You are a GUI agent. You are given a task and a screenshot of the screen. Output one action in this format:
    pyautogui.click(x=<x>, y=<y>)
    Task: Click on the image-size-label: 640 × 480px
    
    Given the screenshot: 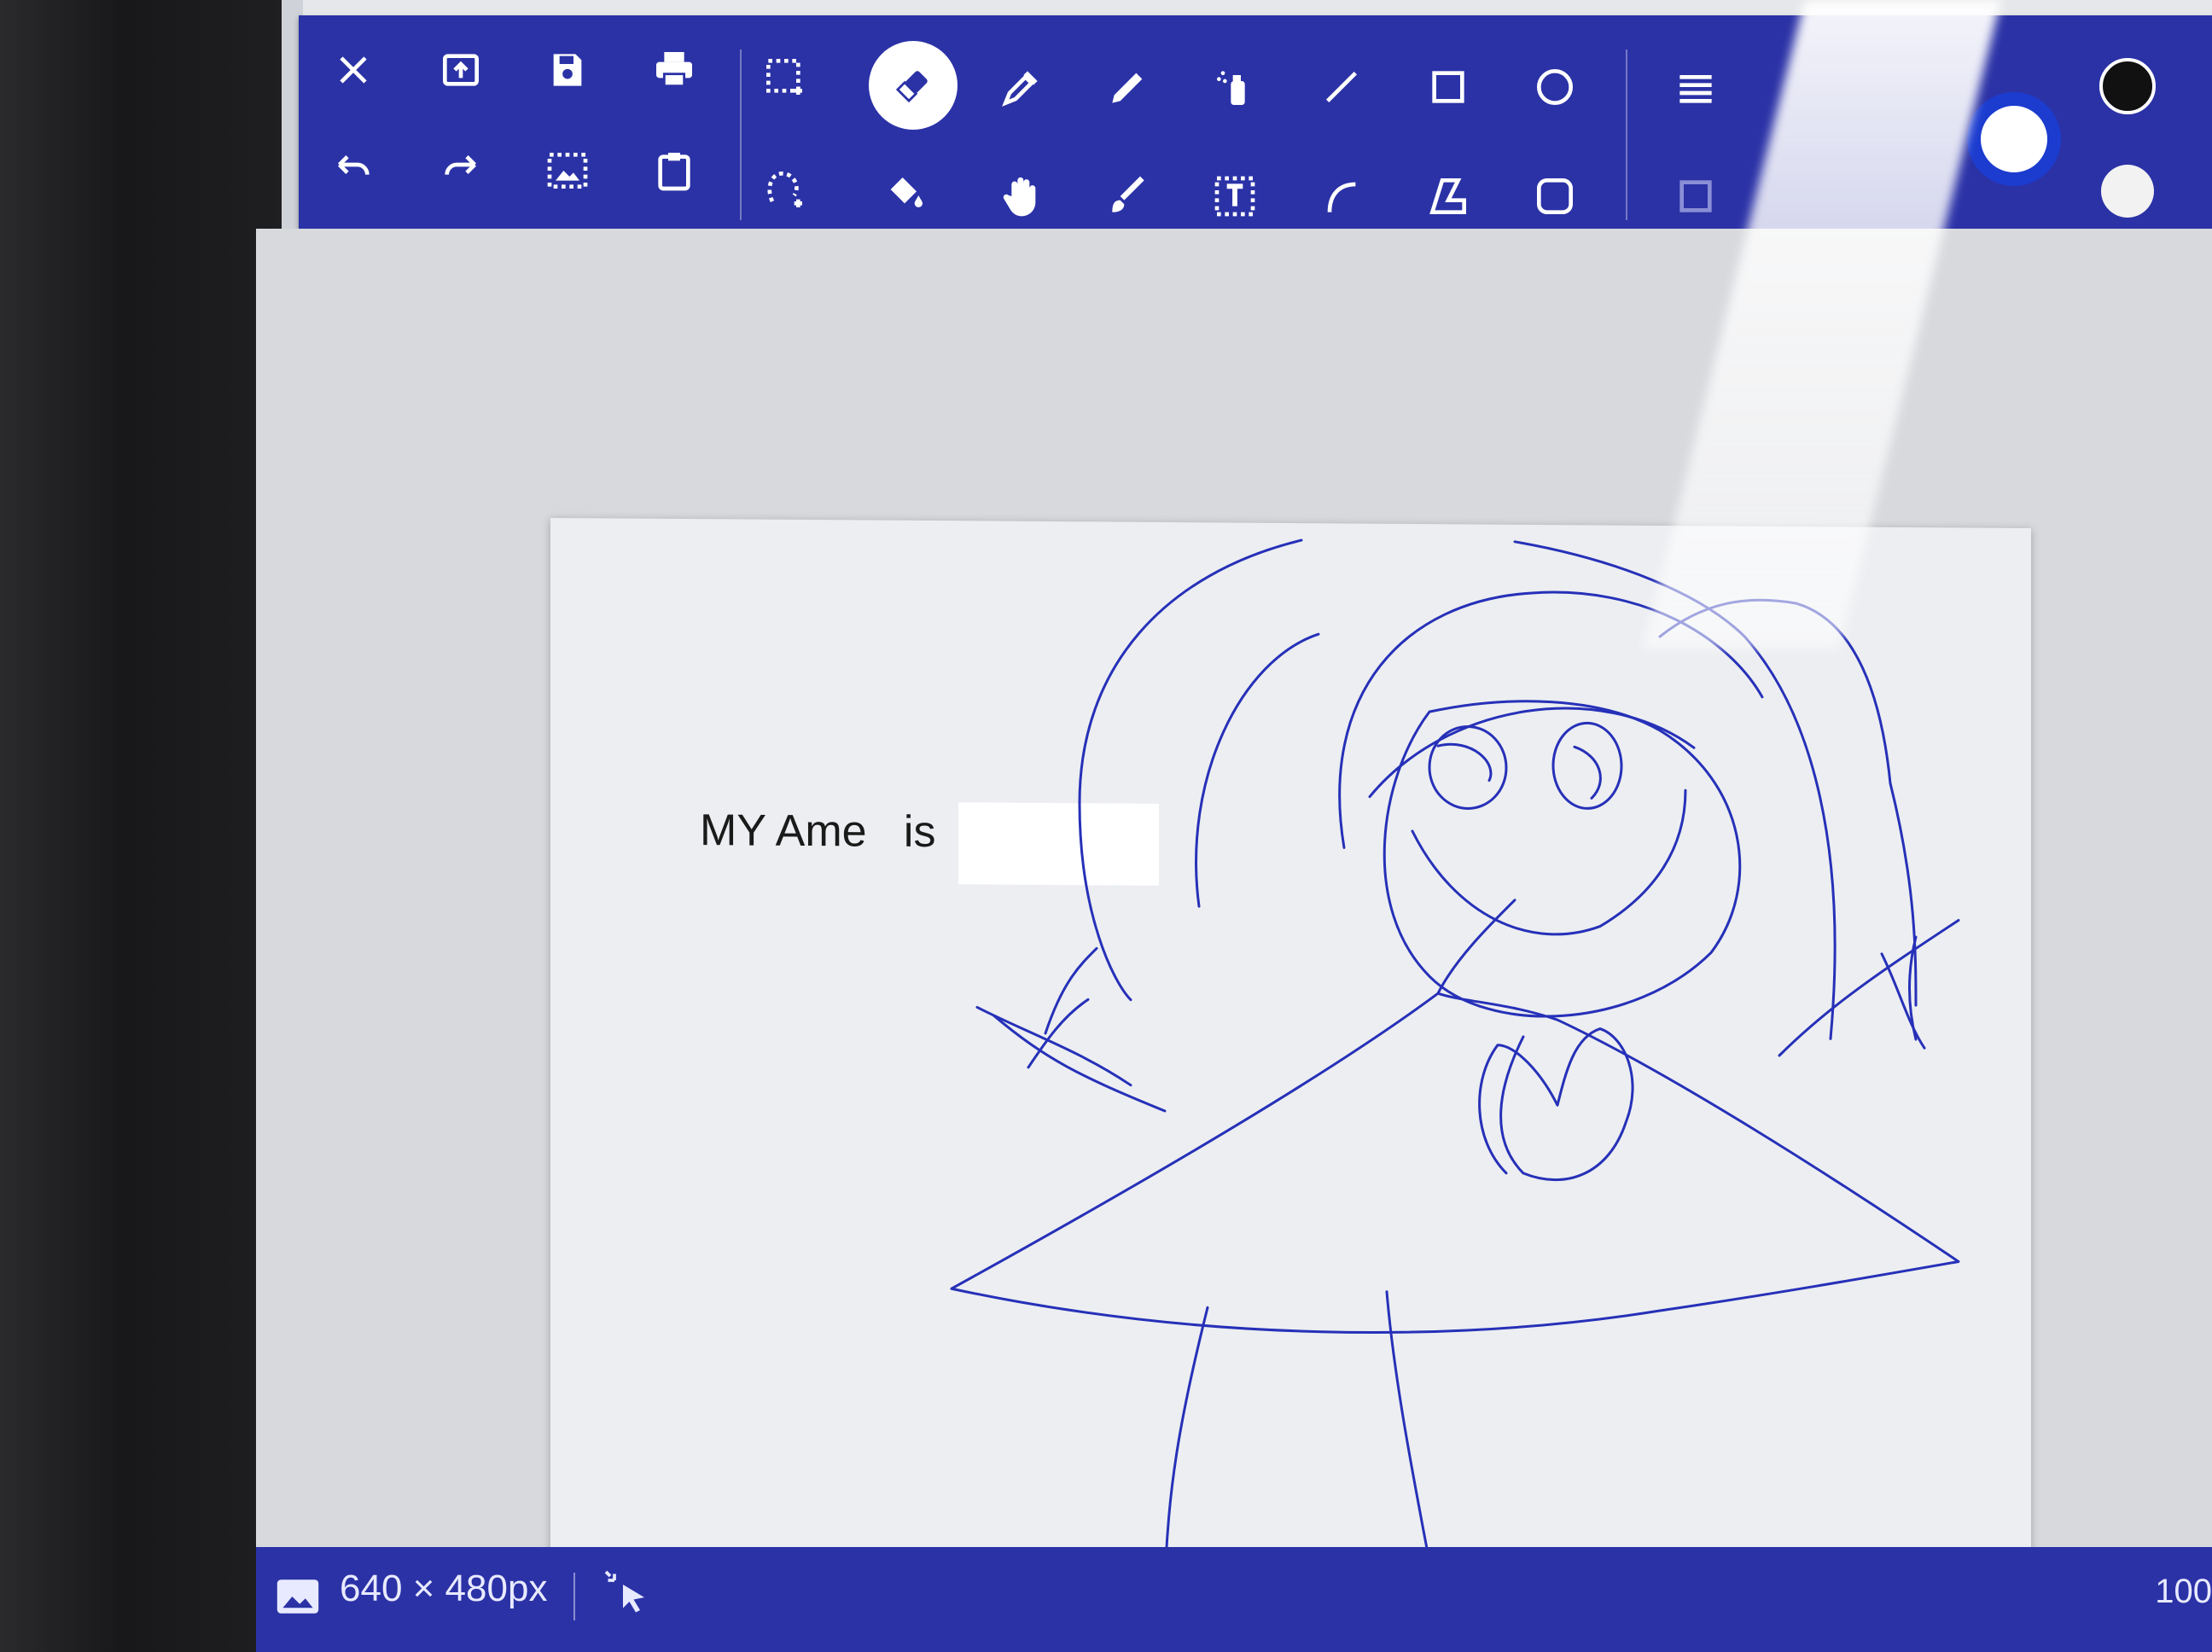 What is the action you would take?
    pyautogui.click(x=444, y=1588)
    